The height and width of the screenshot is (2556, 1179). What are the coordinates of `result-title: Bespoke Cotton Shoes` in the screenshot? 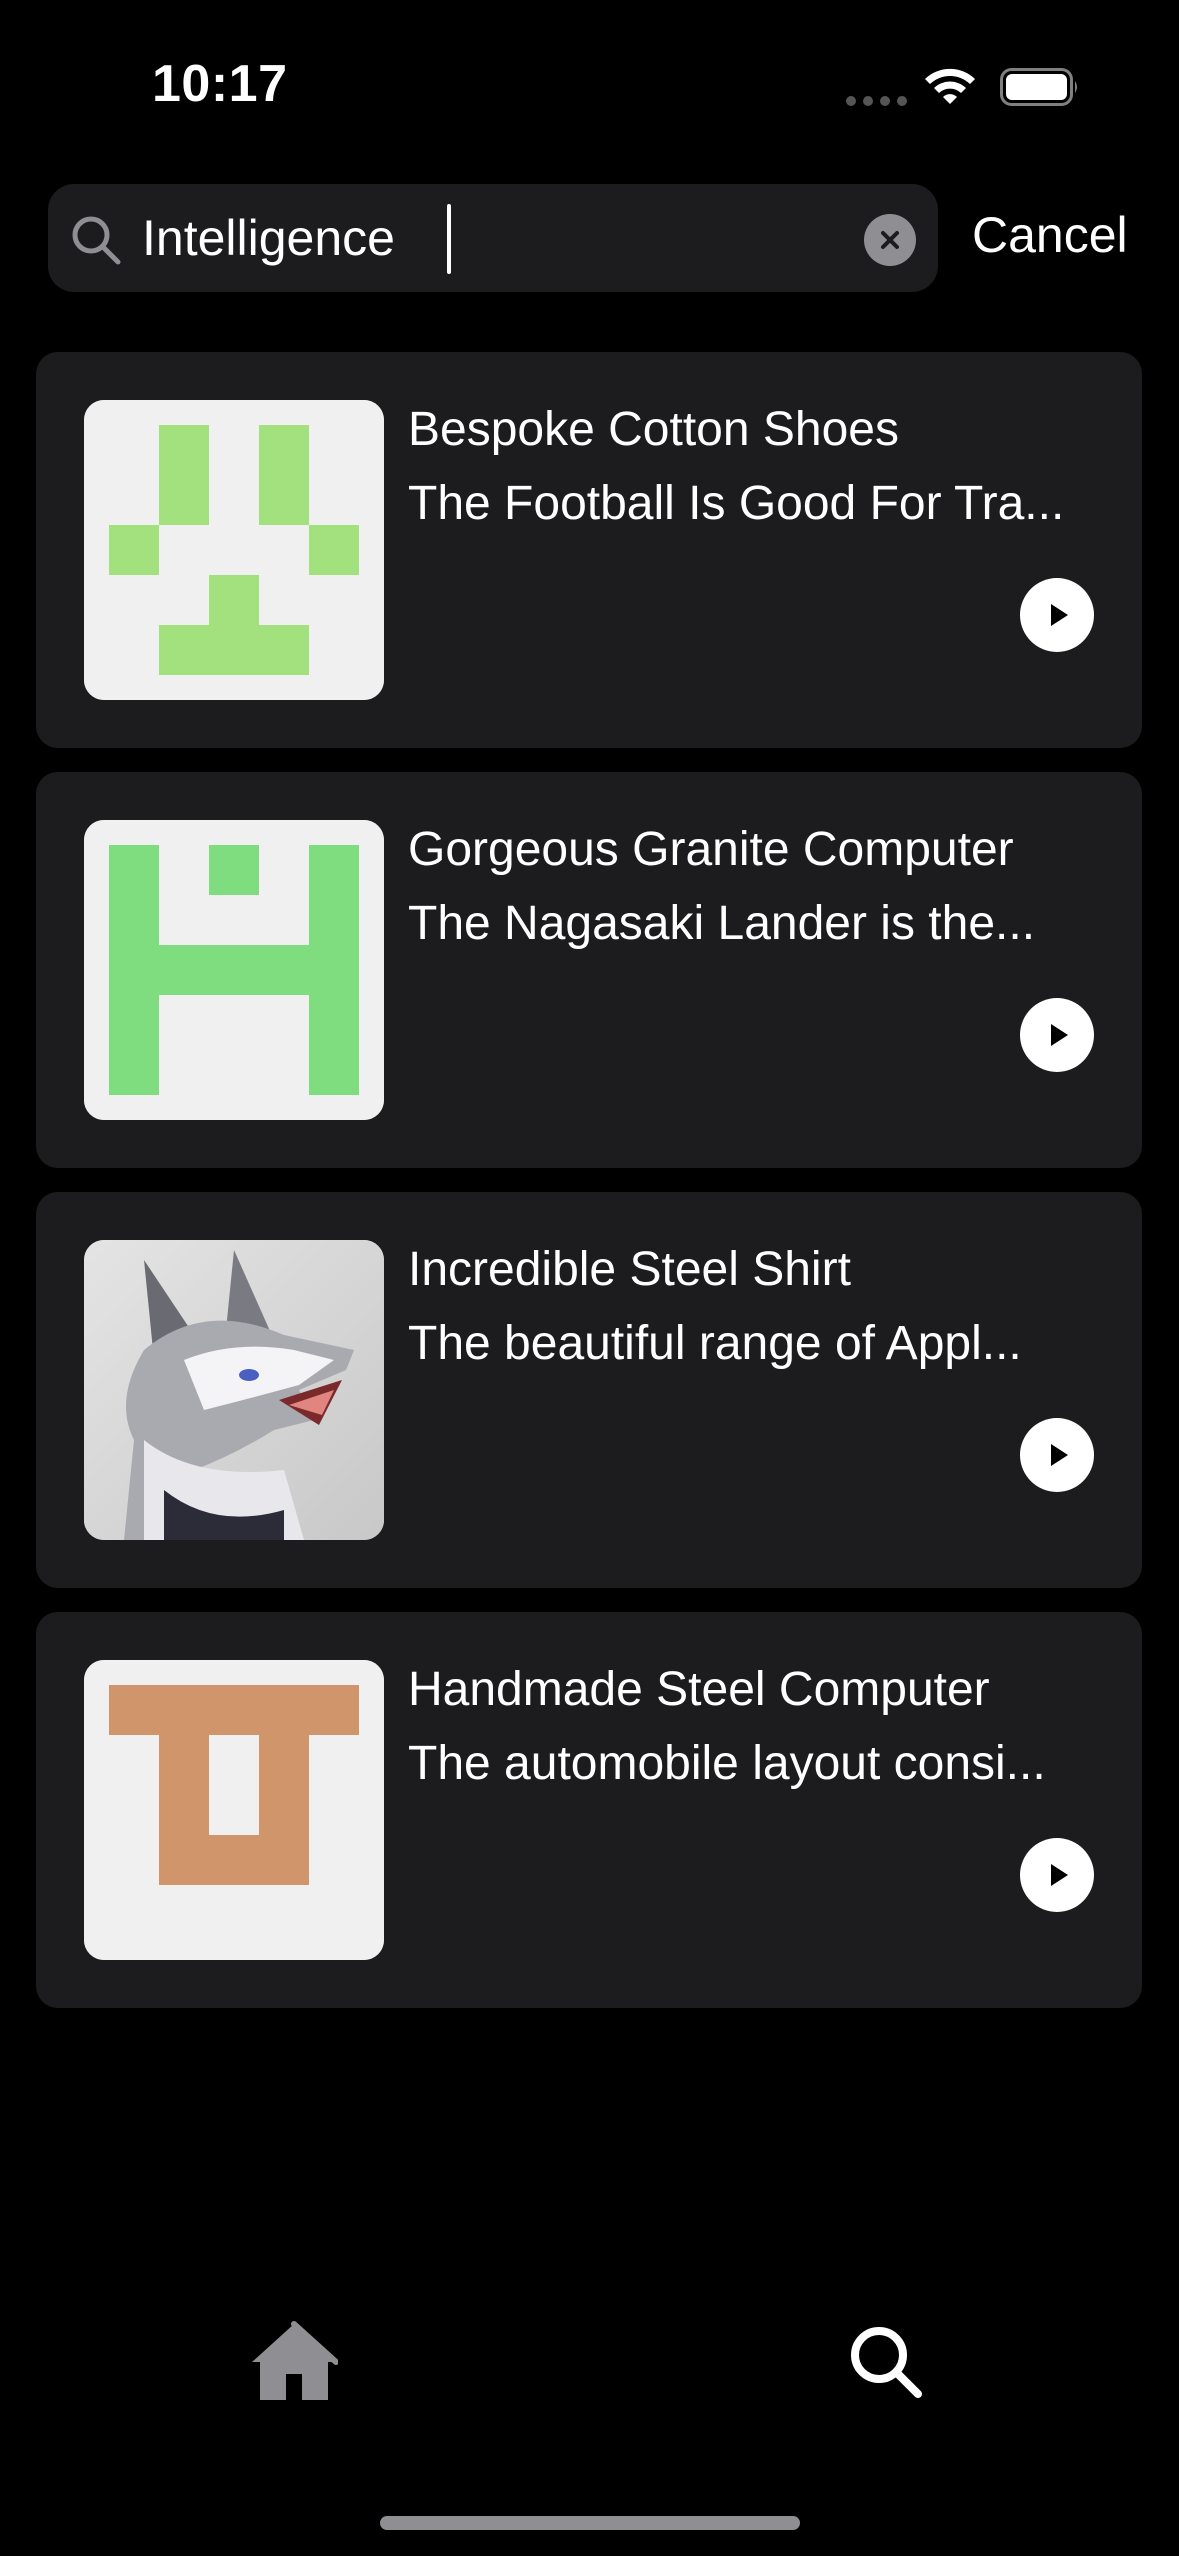 It's located at (653, 429).